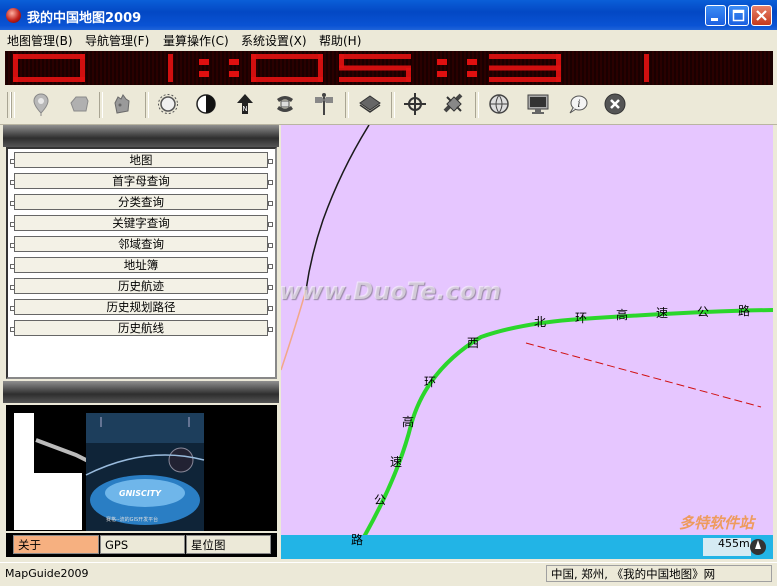  I want to click on history-line-label: 历史航线, so click(141, 328).